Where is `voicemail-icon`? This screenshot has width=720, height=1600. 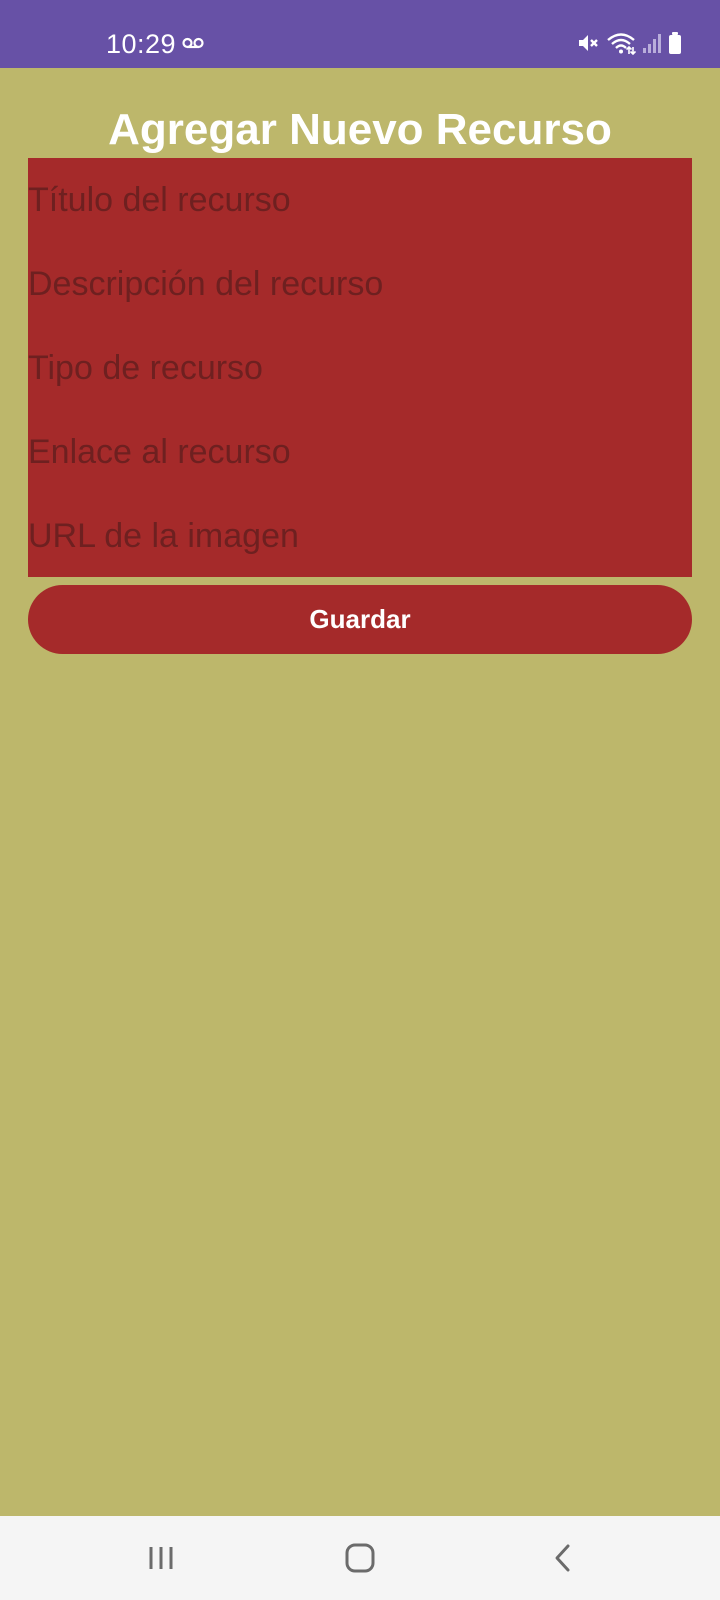
voicemail-icon is located at coordinates (193, 43).